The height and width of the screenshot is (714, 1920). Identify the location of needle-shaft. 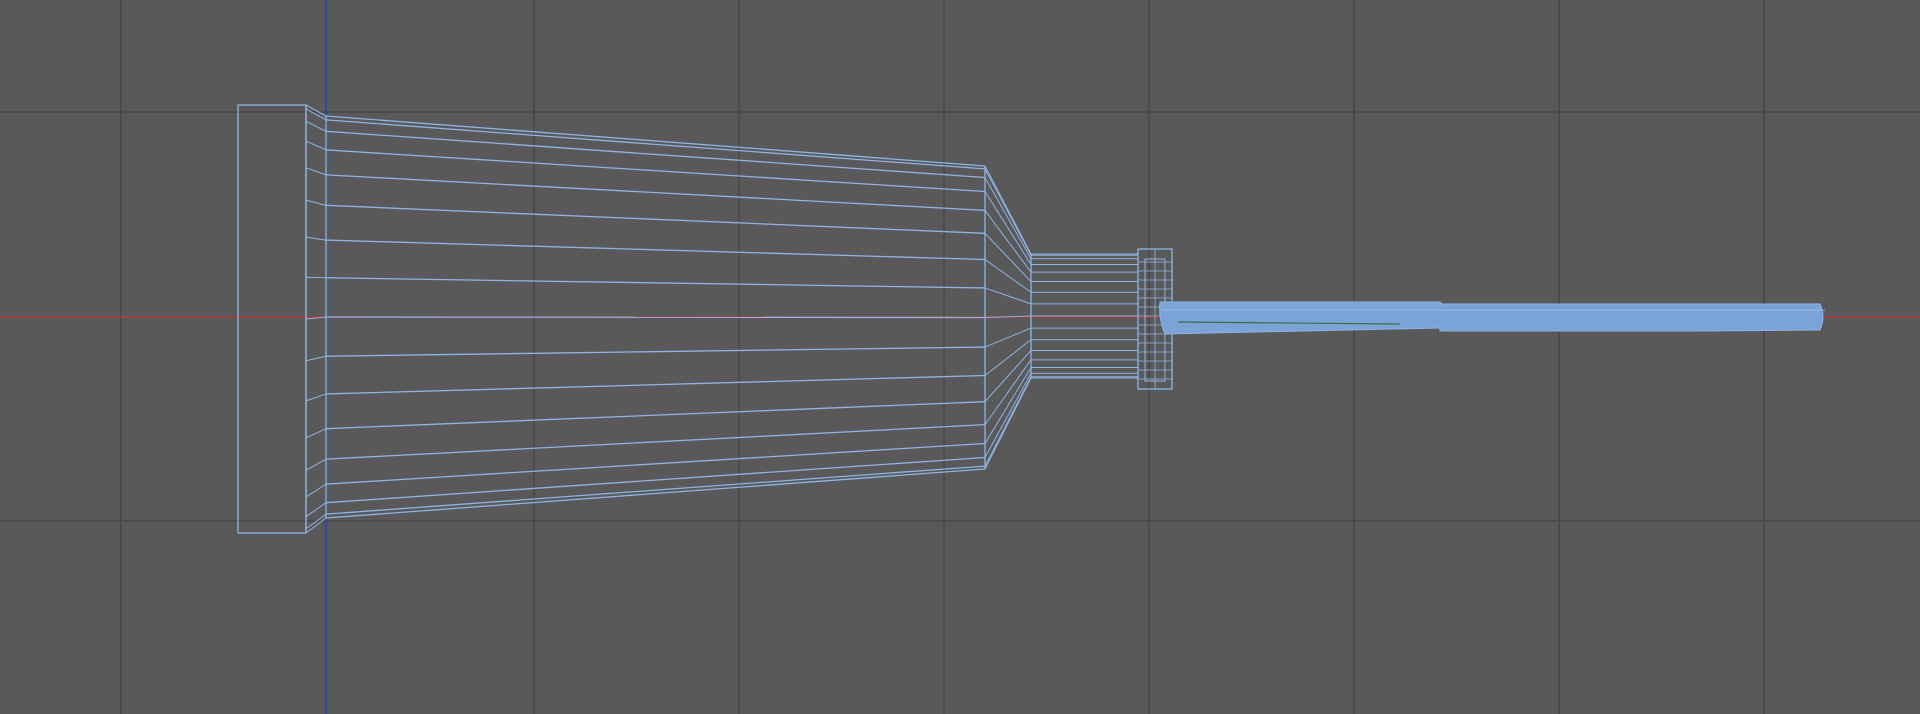
(1491, 318).